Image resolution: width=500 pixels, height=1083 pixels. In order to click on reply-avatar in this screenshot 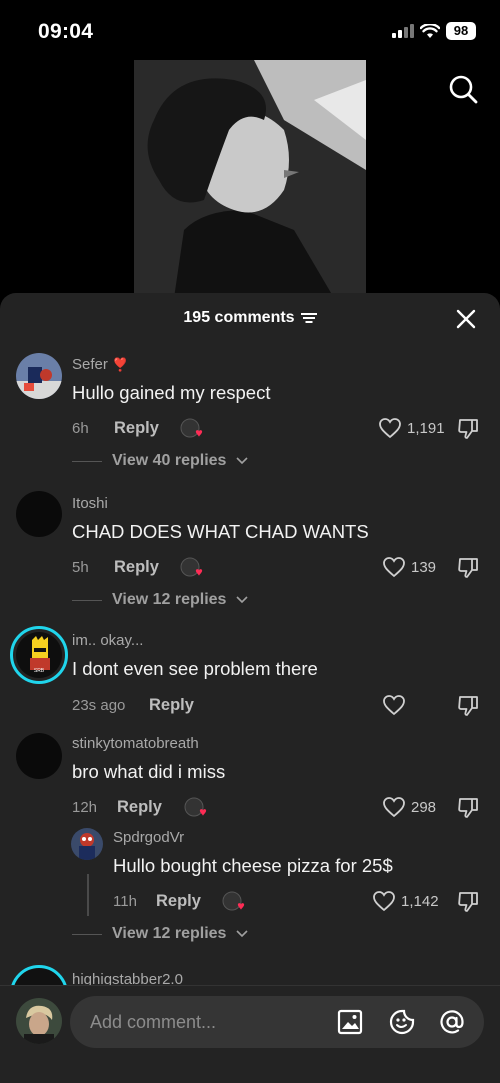, I will do `click(87, 844)`.